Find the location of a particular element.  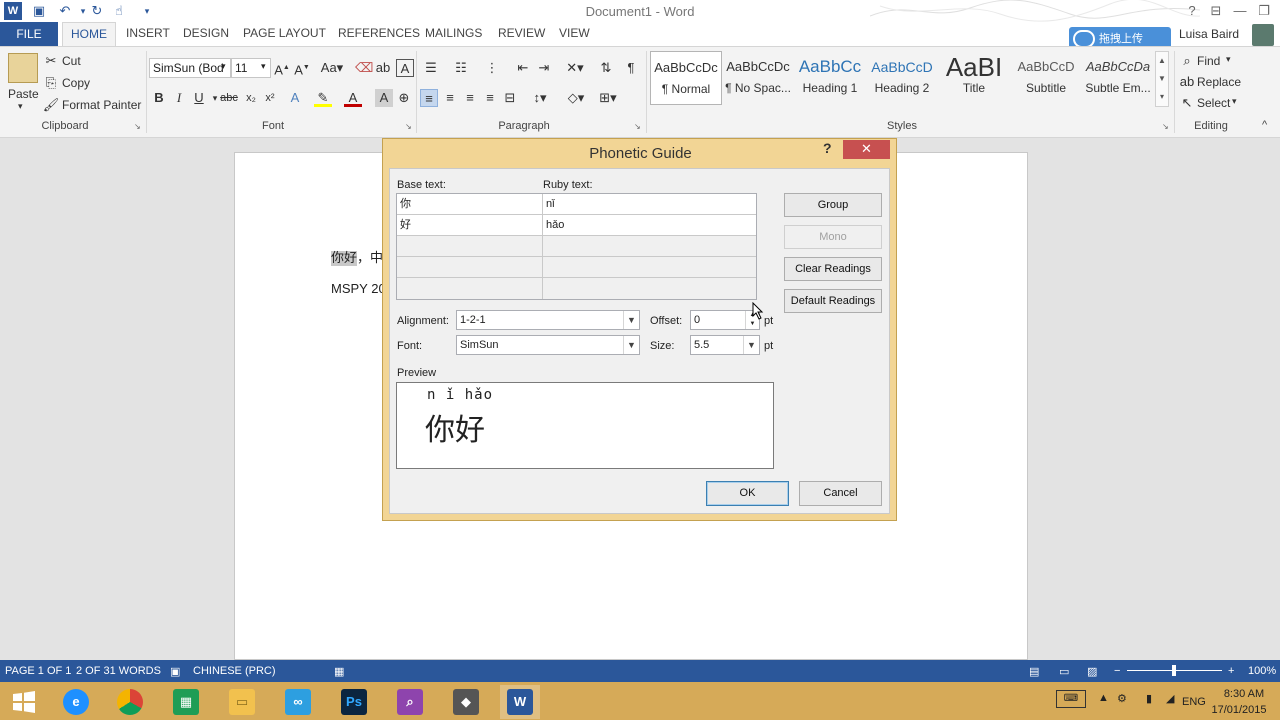

superscript-icon: x² is located at coordinates (270, 98).